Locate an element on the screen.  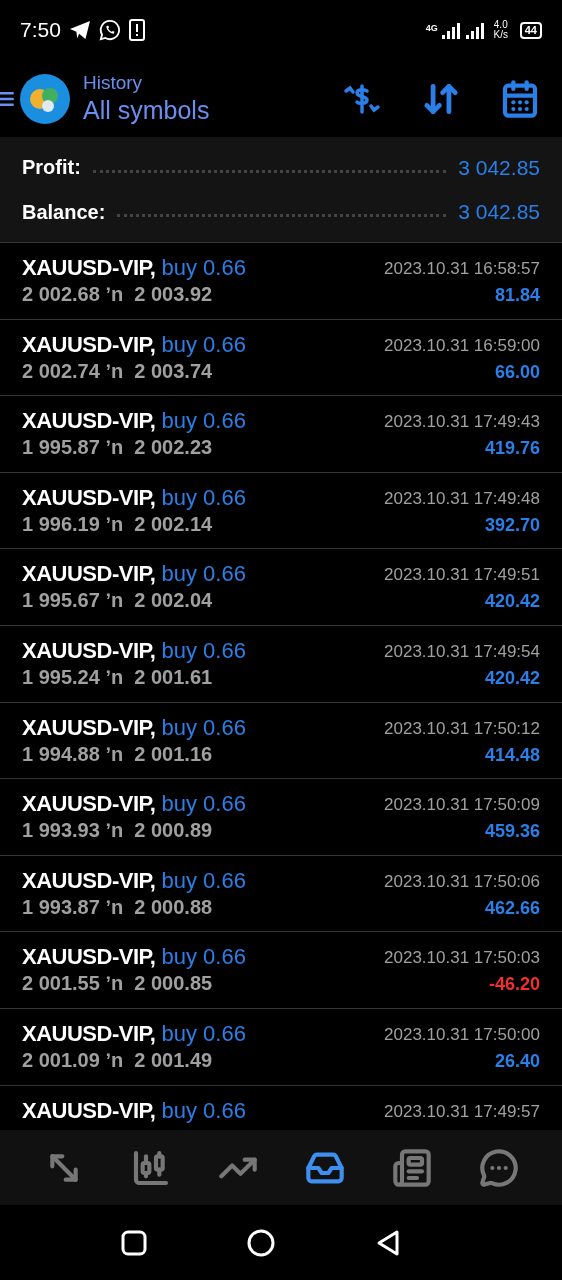
deal-prices: 1 993.93 ʼn 2 000.89 is located at coordinates (118, 831).